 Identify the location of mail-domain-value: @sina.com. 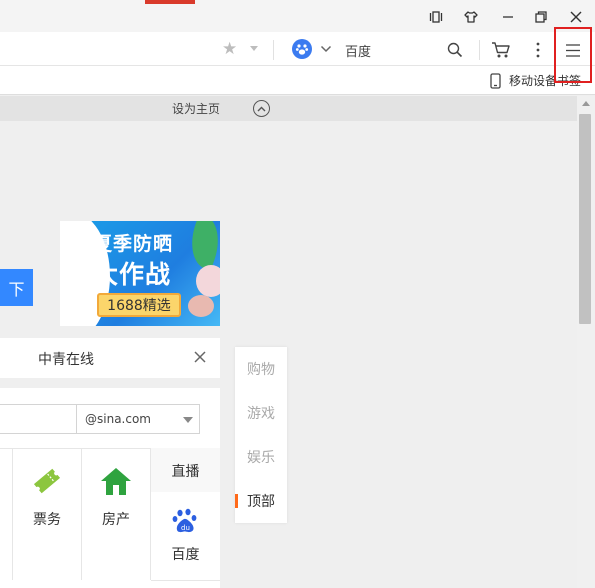
(118, 419).